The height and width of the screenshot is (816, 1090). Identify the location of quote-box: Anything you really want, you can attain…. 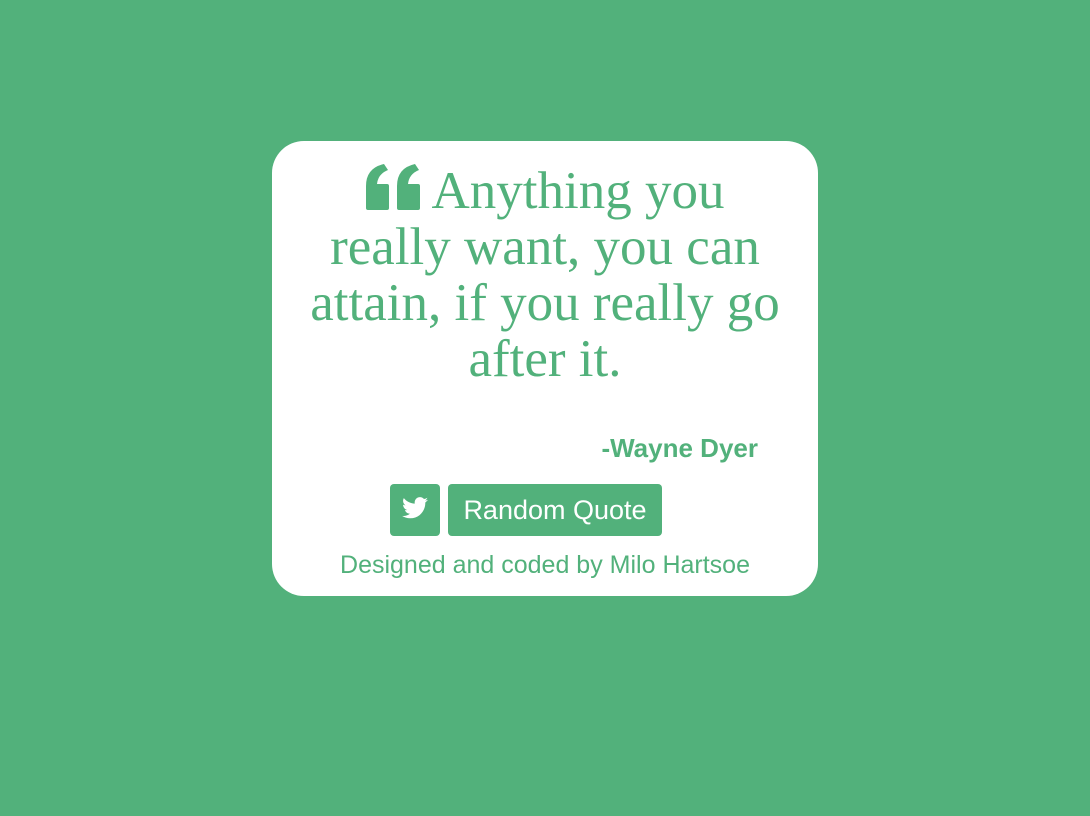
(545, 275).